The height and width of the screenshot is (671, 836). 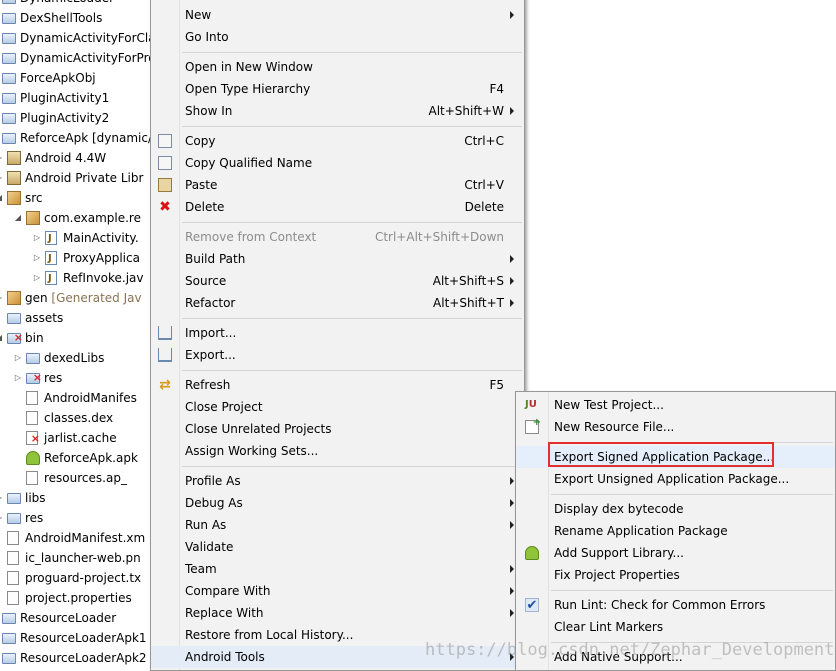 What do you see at coordinates (65, 118) in the screenshot?
I see `tree-item-text: PluginActivity2` at bounding box center [65, 118].